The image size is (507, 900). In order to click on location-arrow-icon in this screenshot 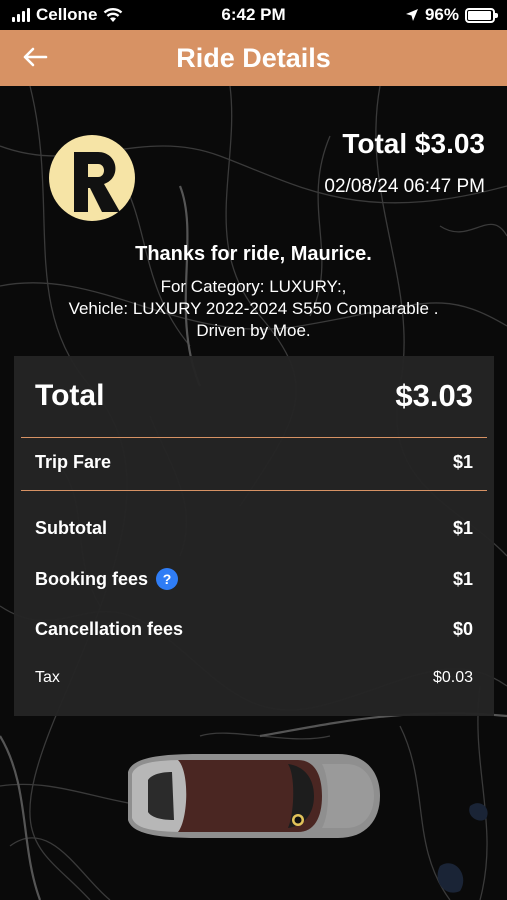, I will do `click(411, 15)`.